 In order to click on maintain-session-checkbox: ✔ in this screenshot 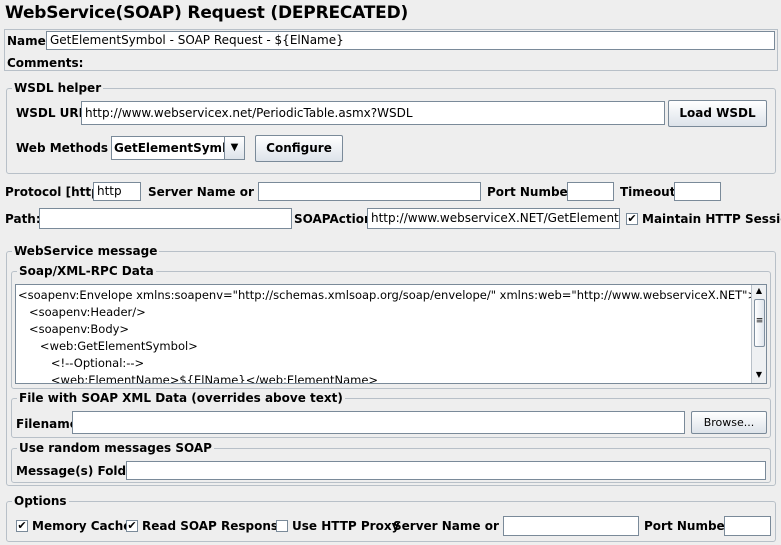, I will do `click(632, 219)`.